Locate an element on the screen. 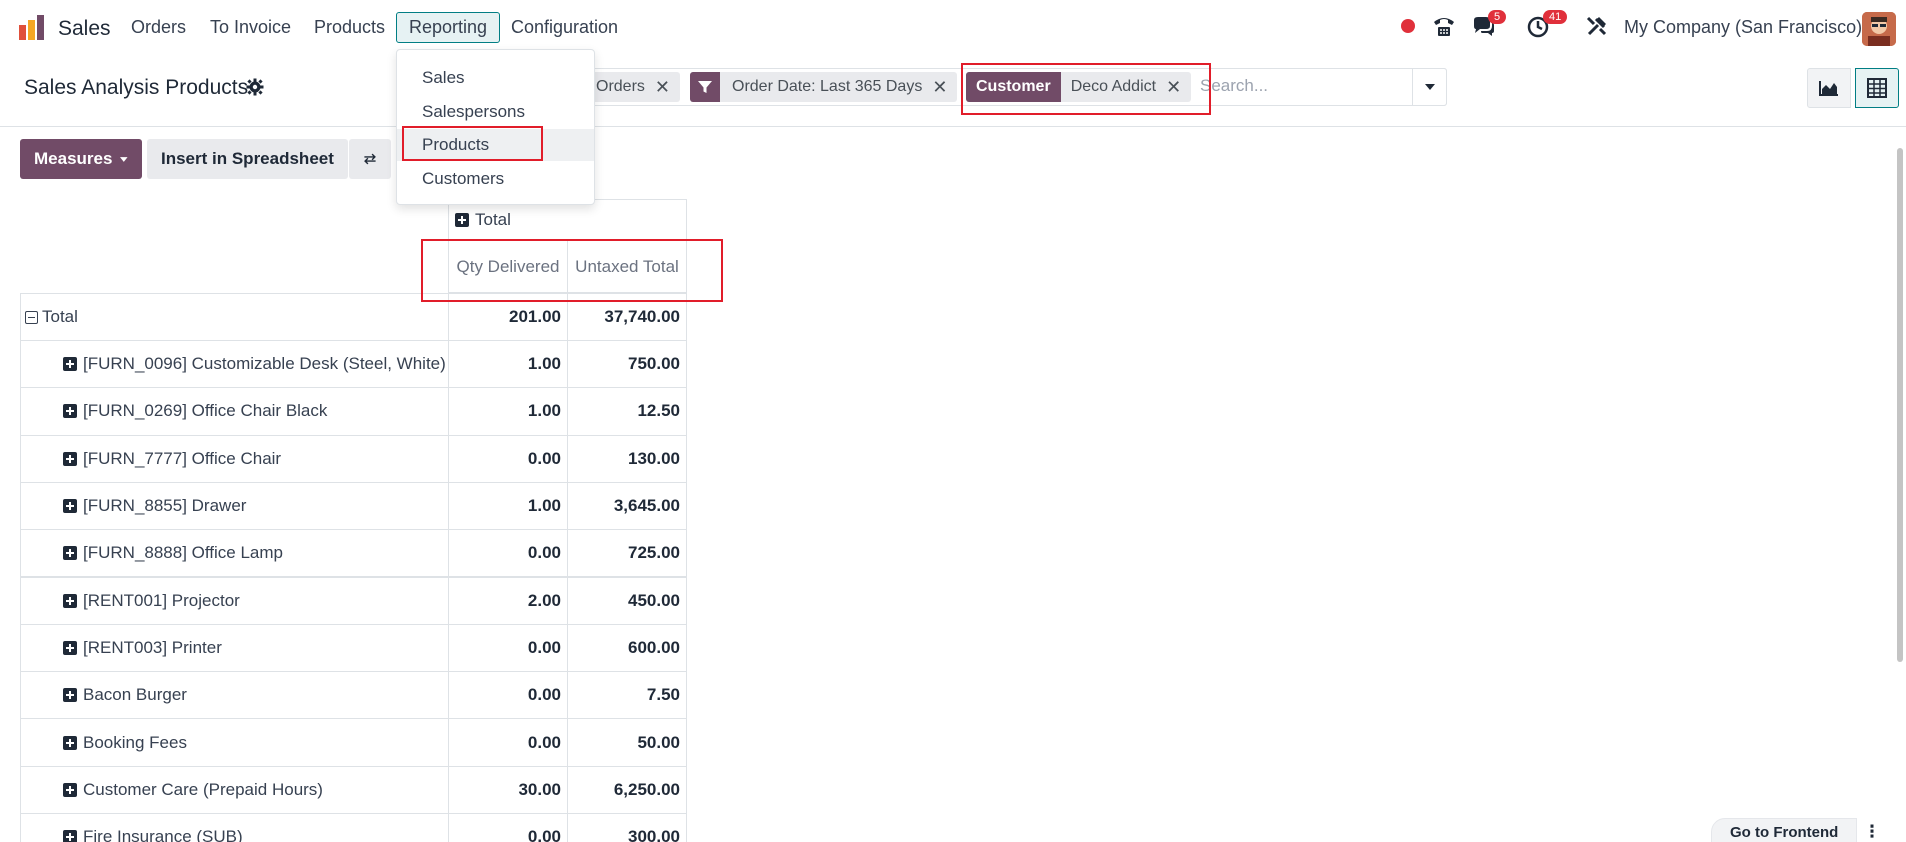 The width and height of the screenshot is (1906, 842). area-chart-icon is located at coordinates (1828, 88).